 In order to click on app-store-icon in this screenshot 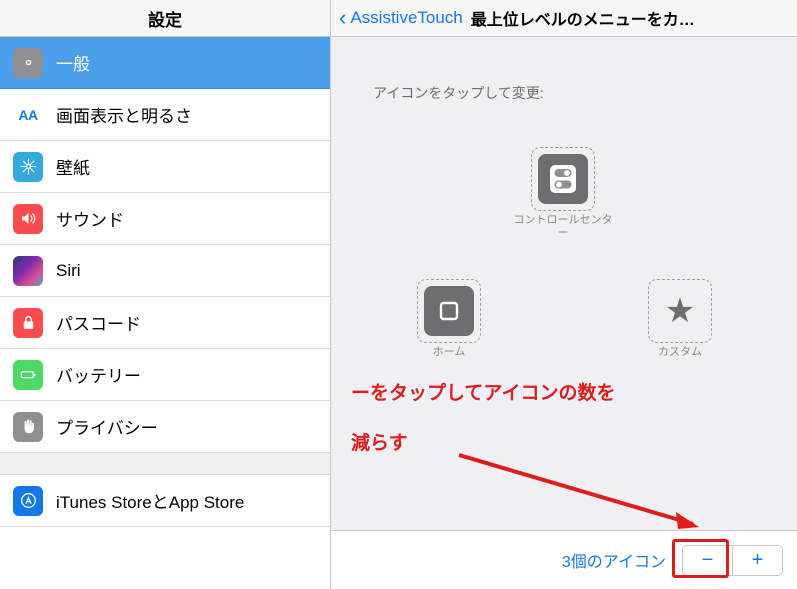, I will do `click(28, 500)`.